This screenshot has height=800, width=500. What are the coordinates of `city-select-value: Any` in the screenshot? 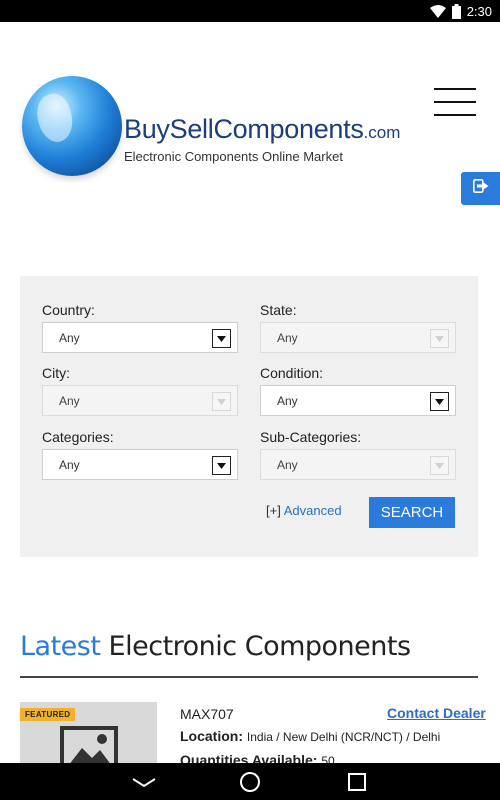 It's located at (69, 401).